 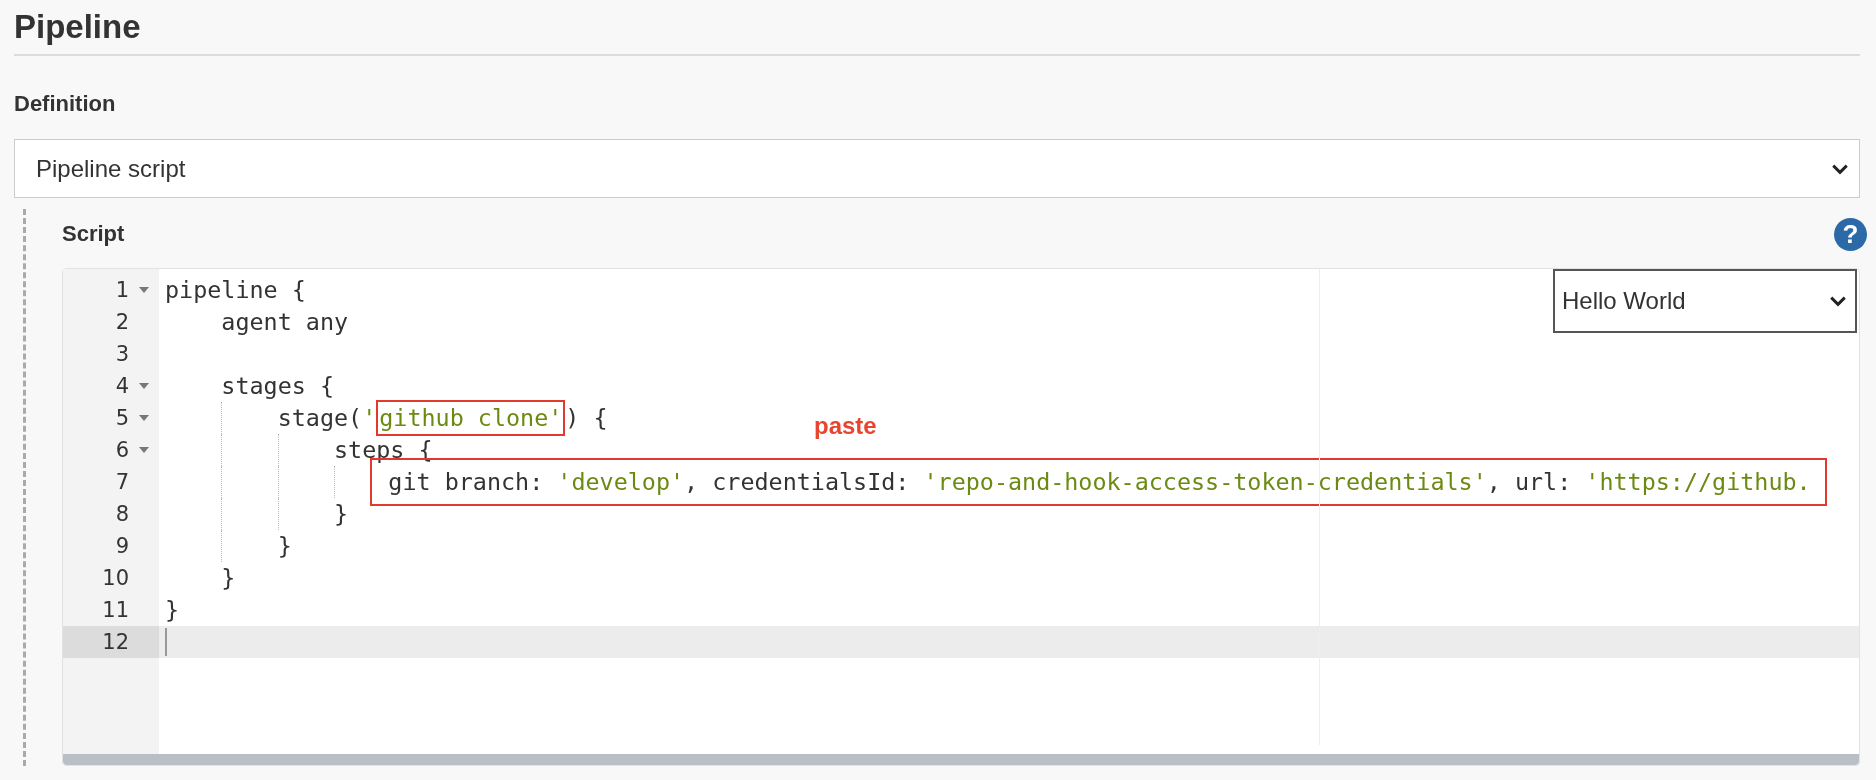 I want to click on string-literal: 'repo-and-hook-access-token-credentials', so click(x=1205, y=482).